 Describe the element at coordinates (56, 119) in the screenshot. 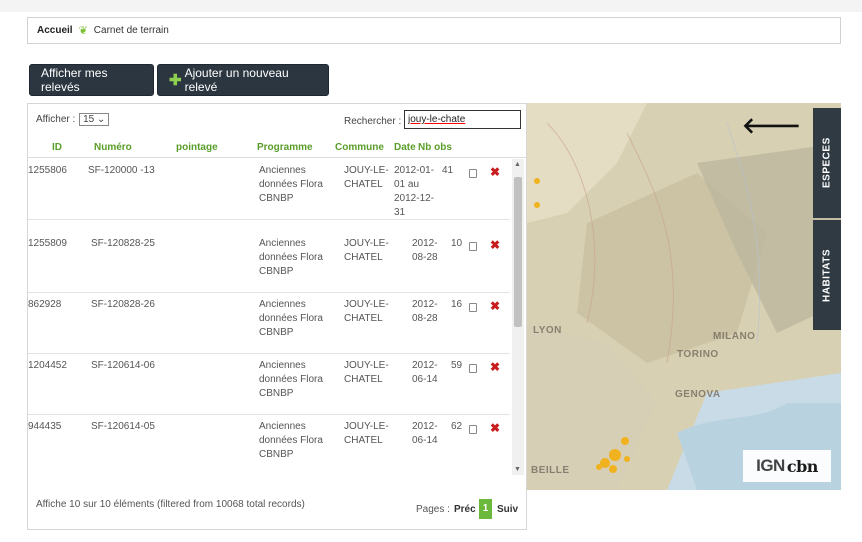

I see `page-size-label: Afficher :` at that location.